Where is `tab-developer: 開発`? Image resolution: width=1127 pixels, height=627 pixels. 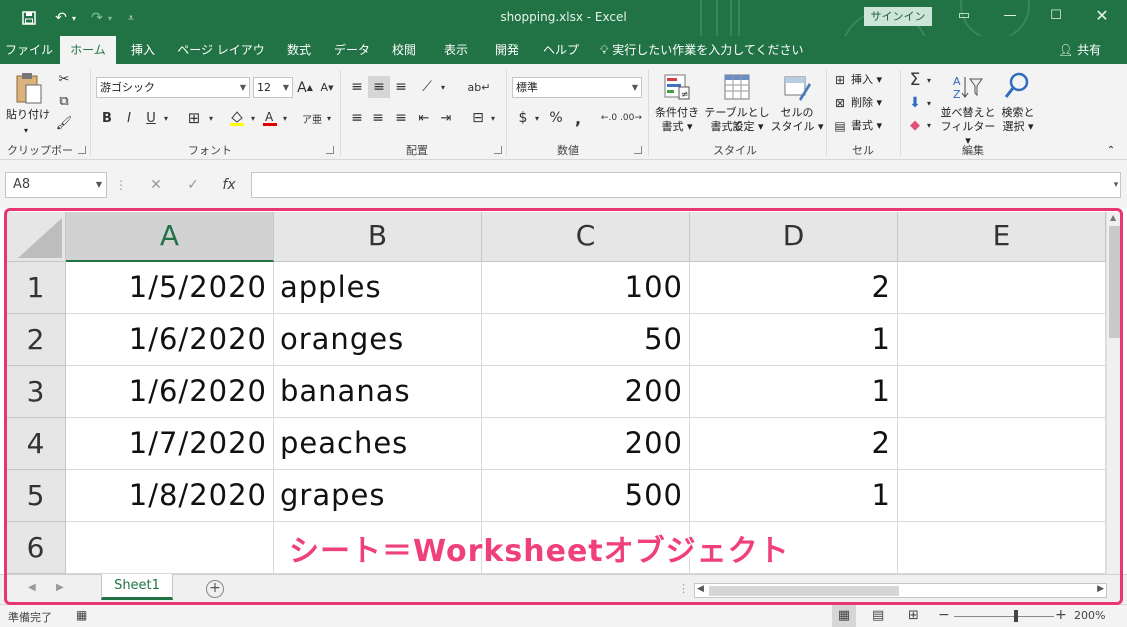 tab-developer: 開発 is located at coordinates (507, 50).